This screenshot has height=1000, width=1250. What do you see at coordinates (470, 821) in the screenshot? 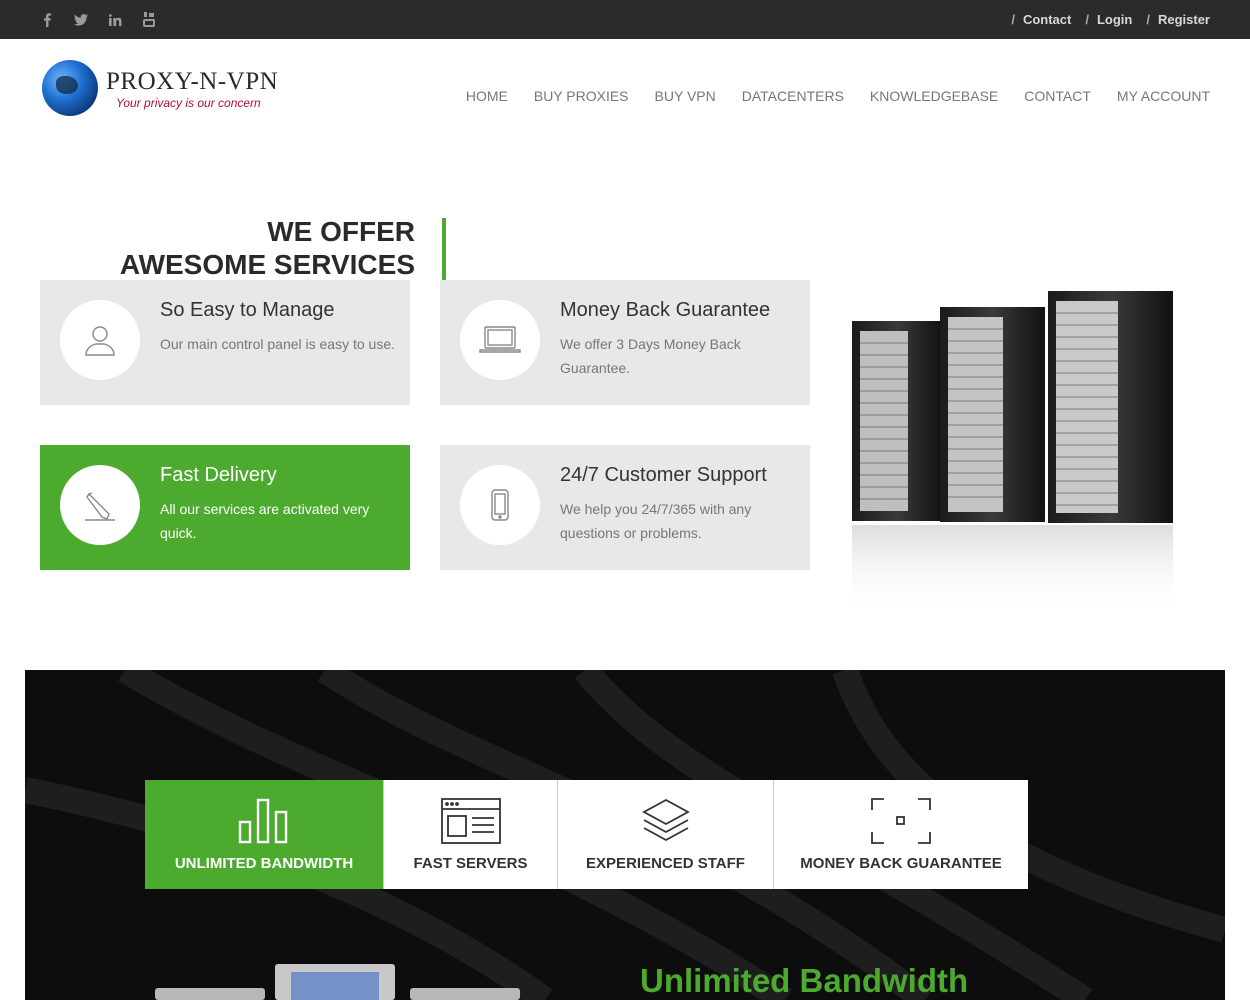
I see `browser-window-icon` at bounding box center [470, 821].